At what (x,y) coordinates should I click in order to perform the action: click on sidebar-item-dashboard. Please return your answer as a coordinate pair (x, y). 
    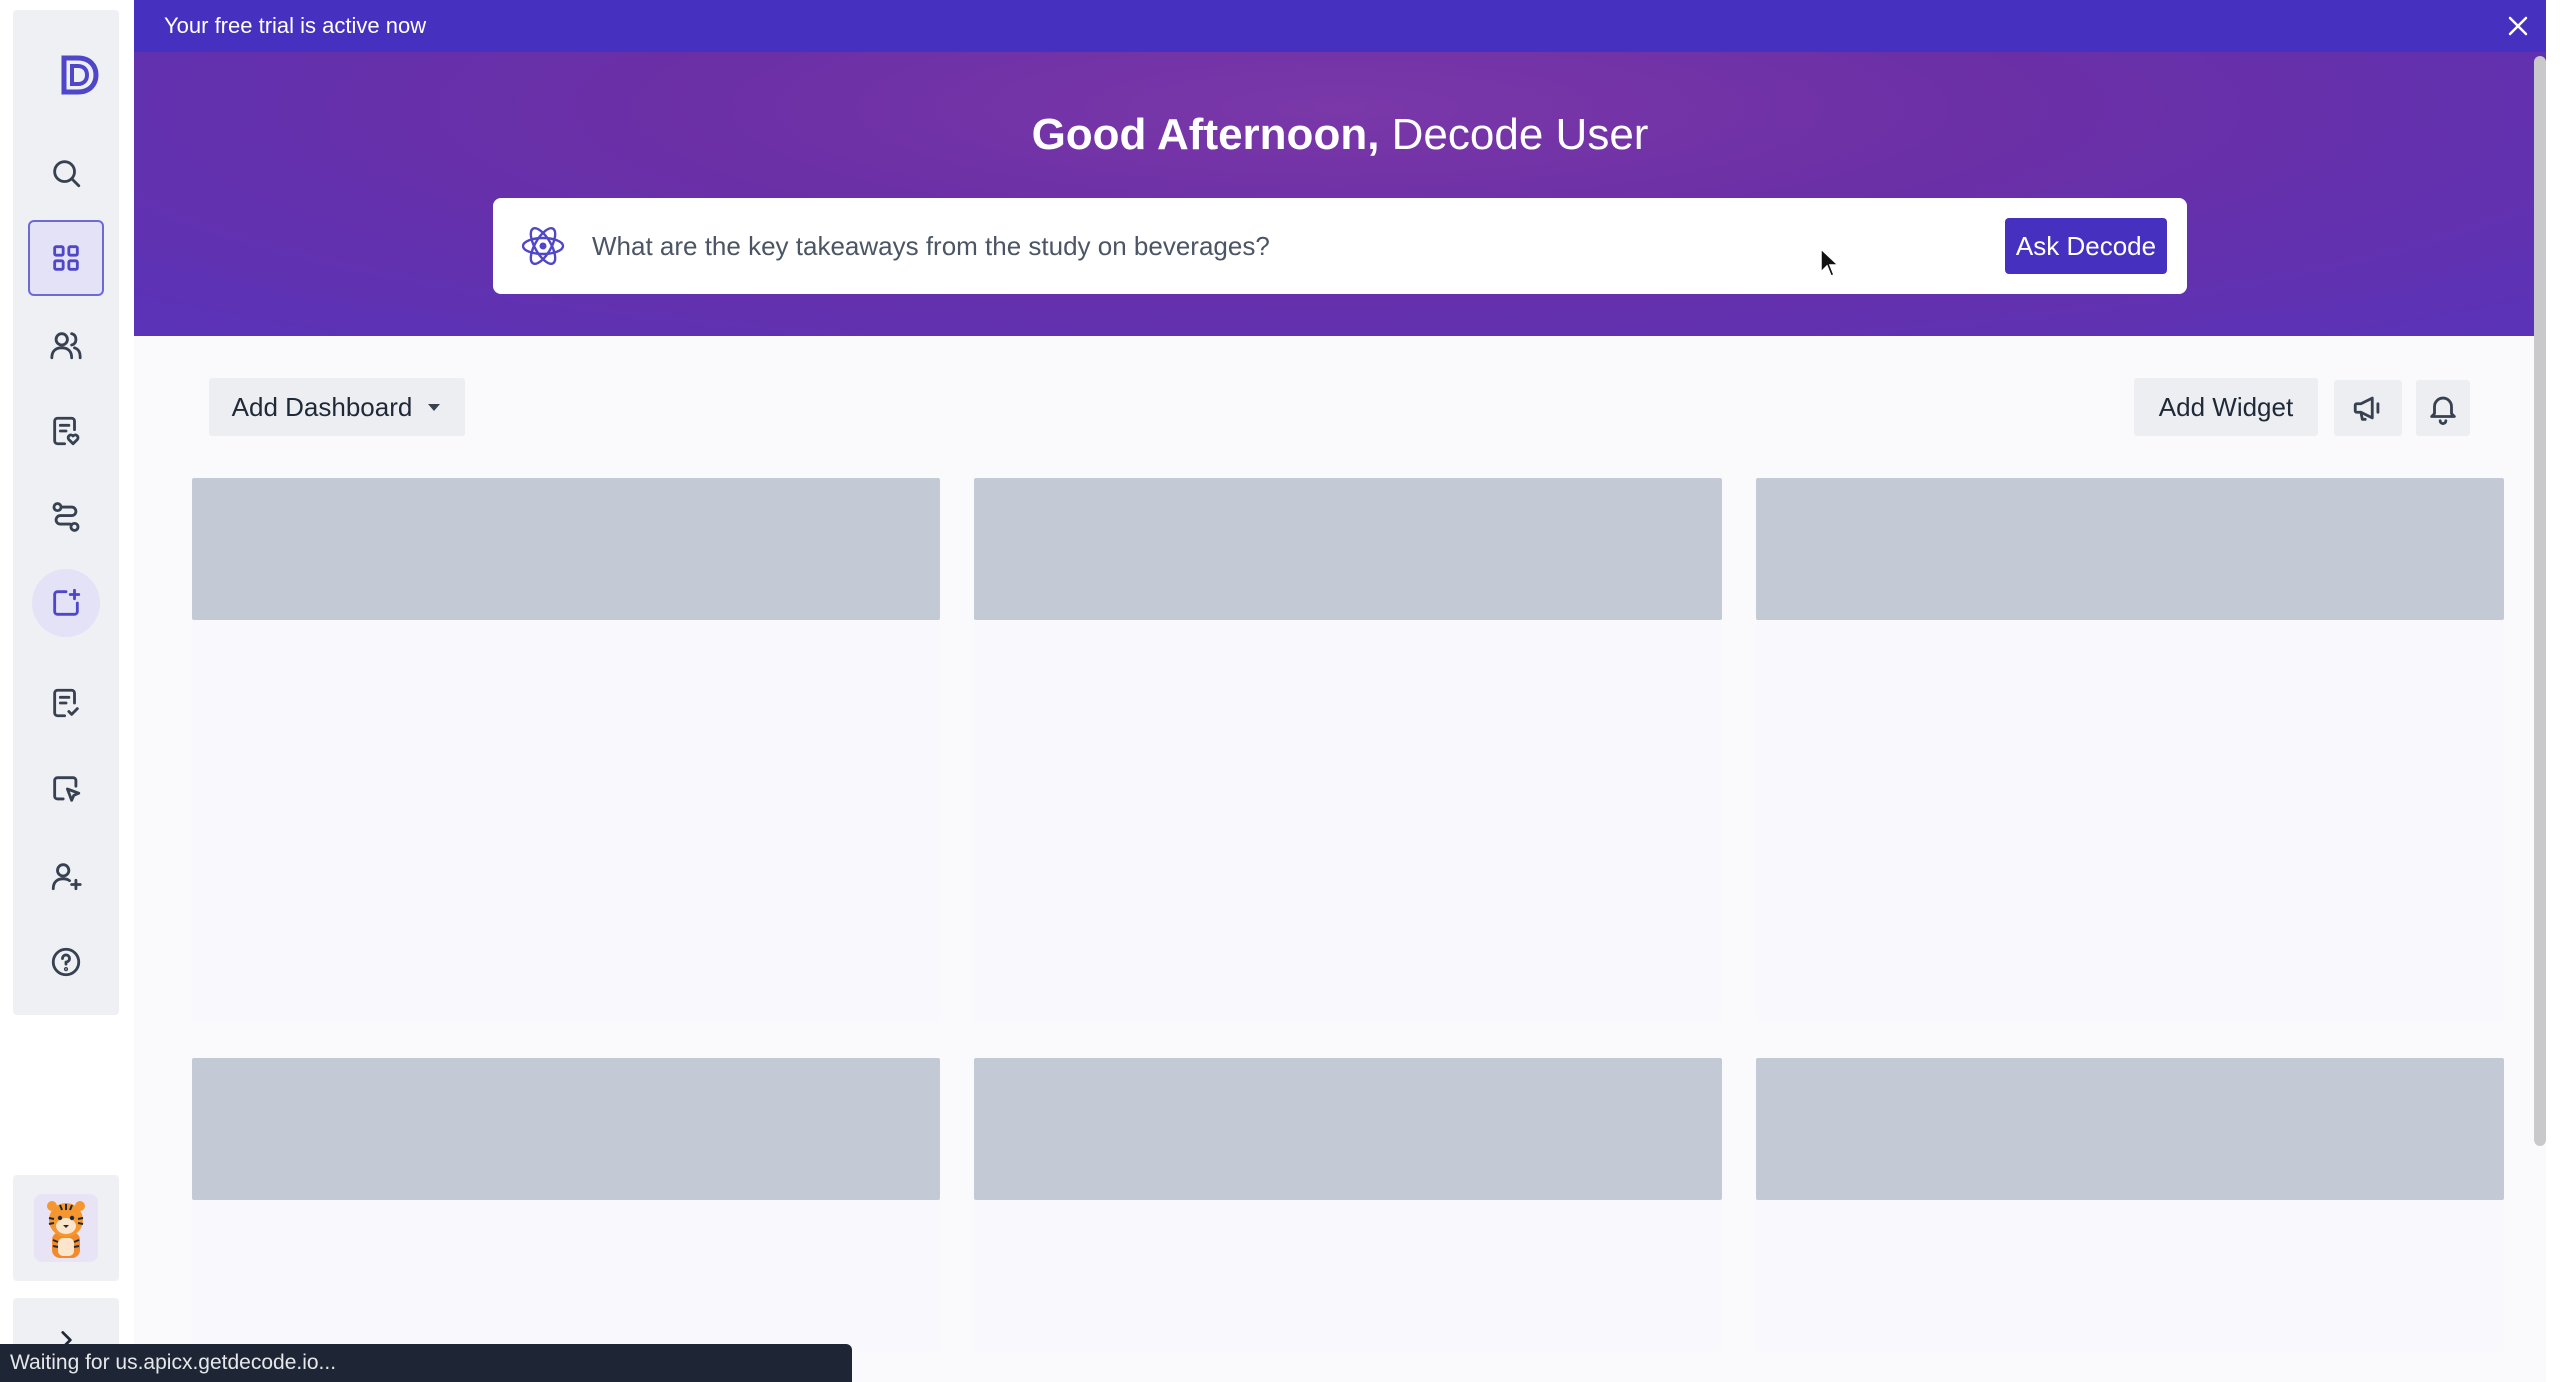
    Looking at the image, I should click on (66, 258).